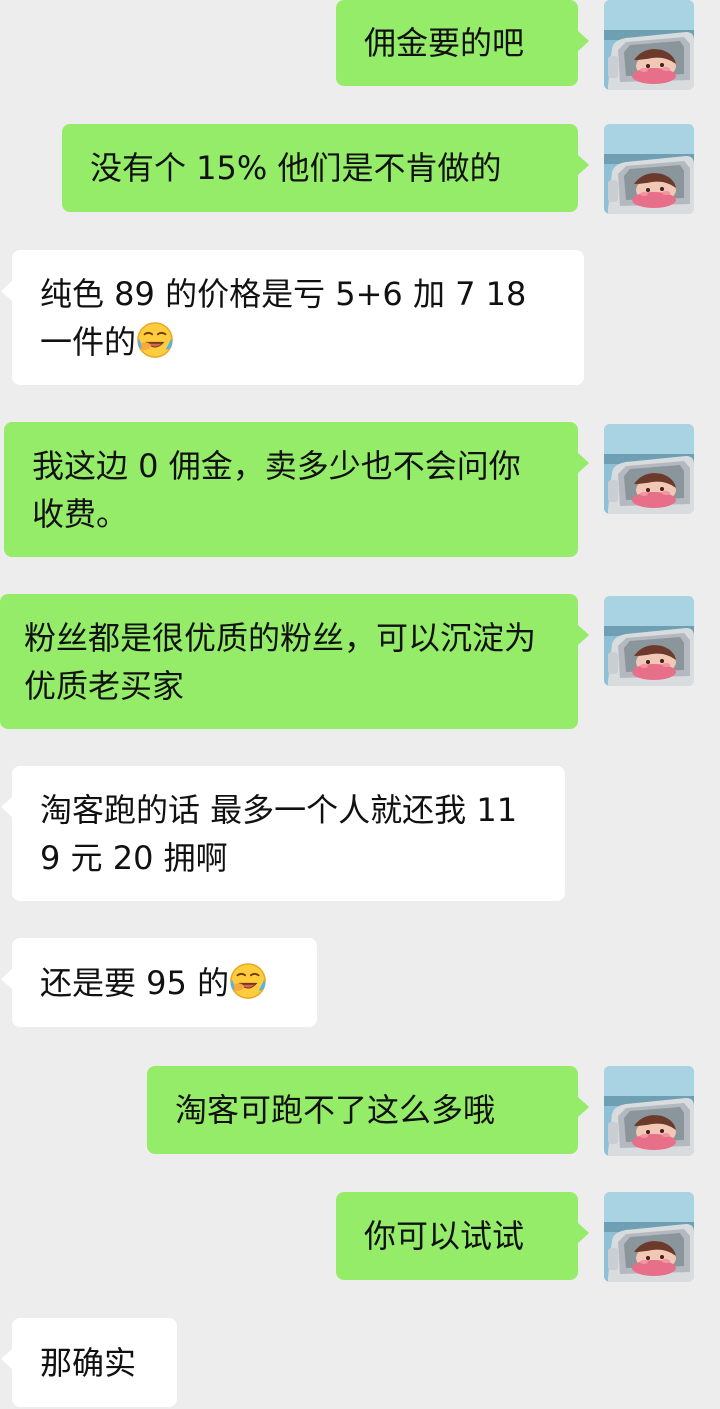 This screenshot has width=720, height=1409. I want to click on message-row: 纯色 89 的价格是亏 5+6 加 7 18 一件的, so click(360, 318).